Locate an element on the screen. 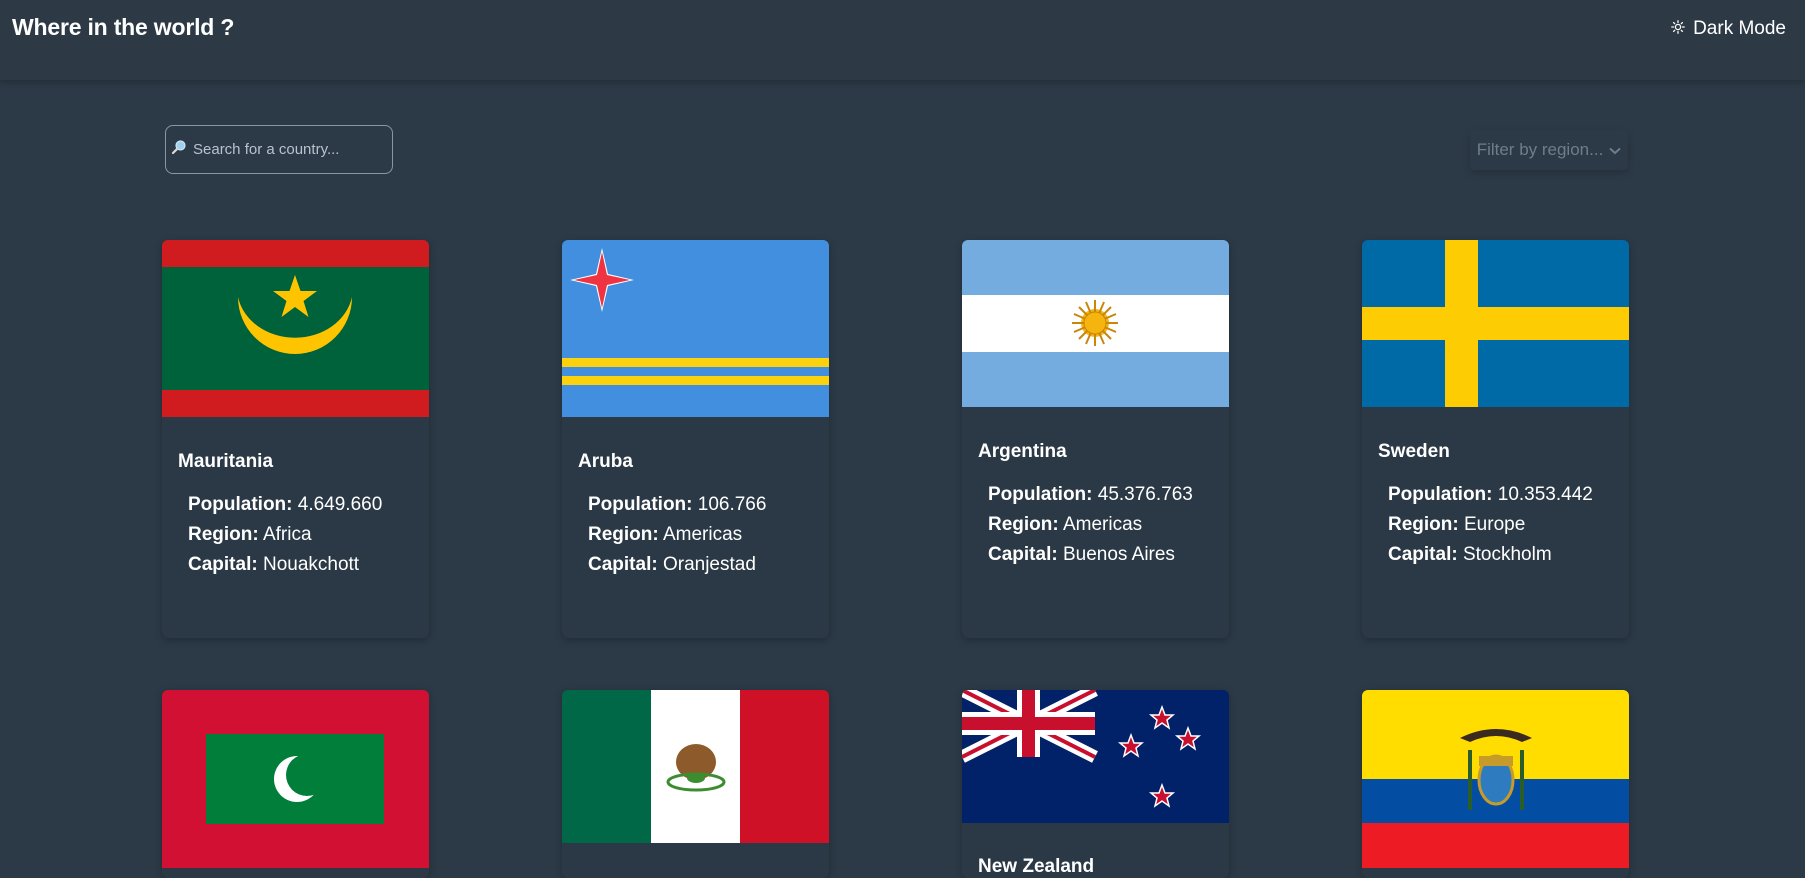 This screenshot has width=1805, height=878. region-row: Region: Africa is located at coordinates (285, 535).